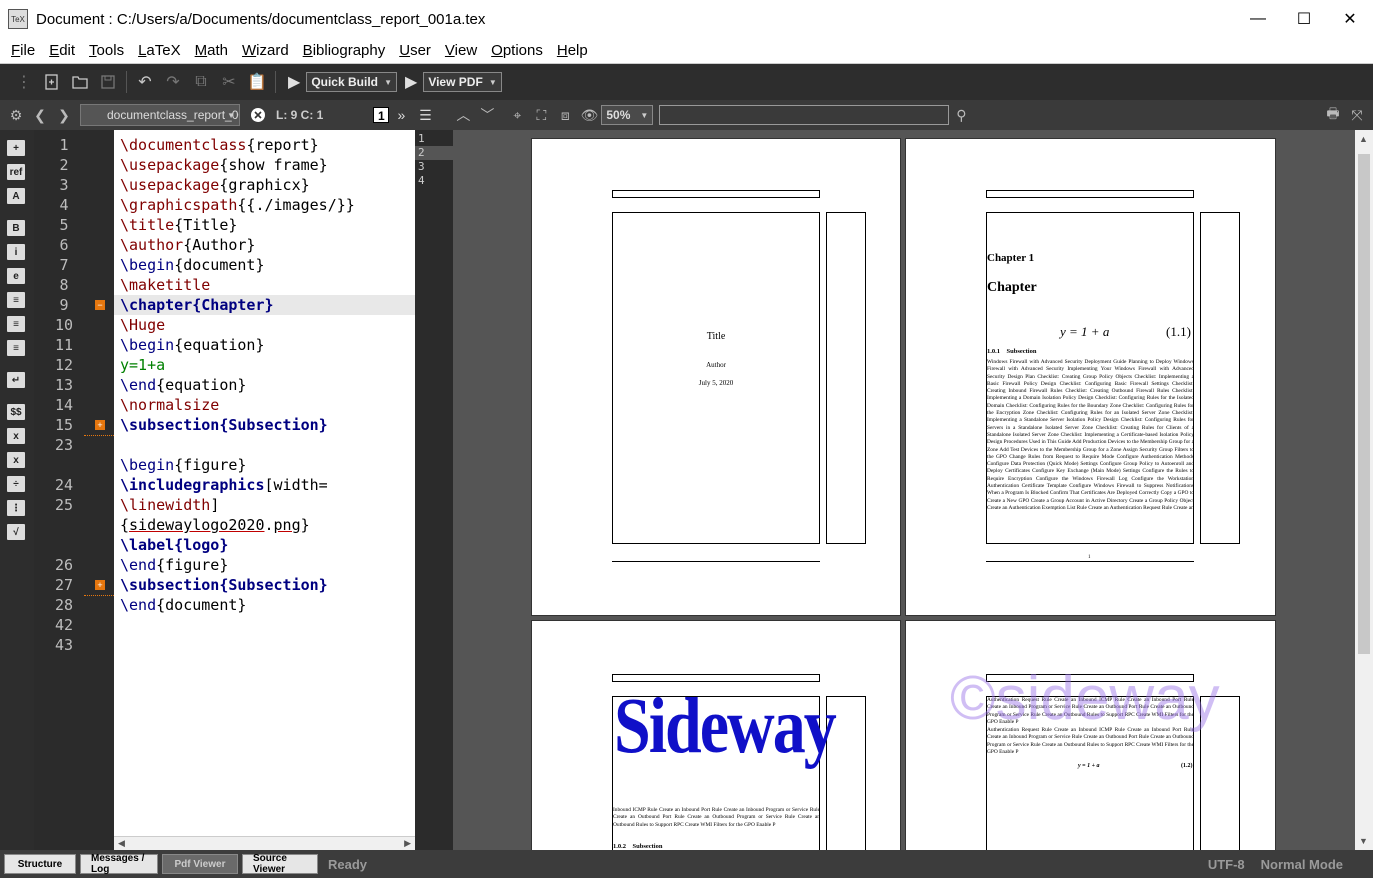 The height and width of the screenshot is (878, 1373). What do you see at coordinates (224, 165) in the screenshot?
I see `code-line: \usepackage{show frame}` at bounding box center [224, 165].